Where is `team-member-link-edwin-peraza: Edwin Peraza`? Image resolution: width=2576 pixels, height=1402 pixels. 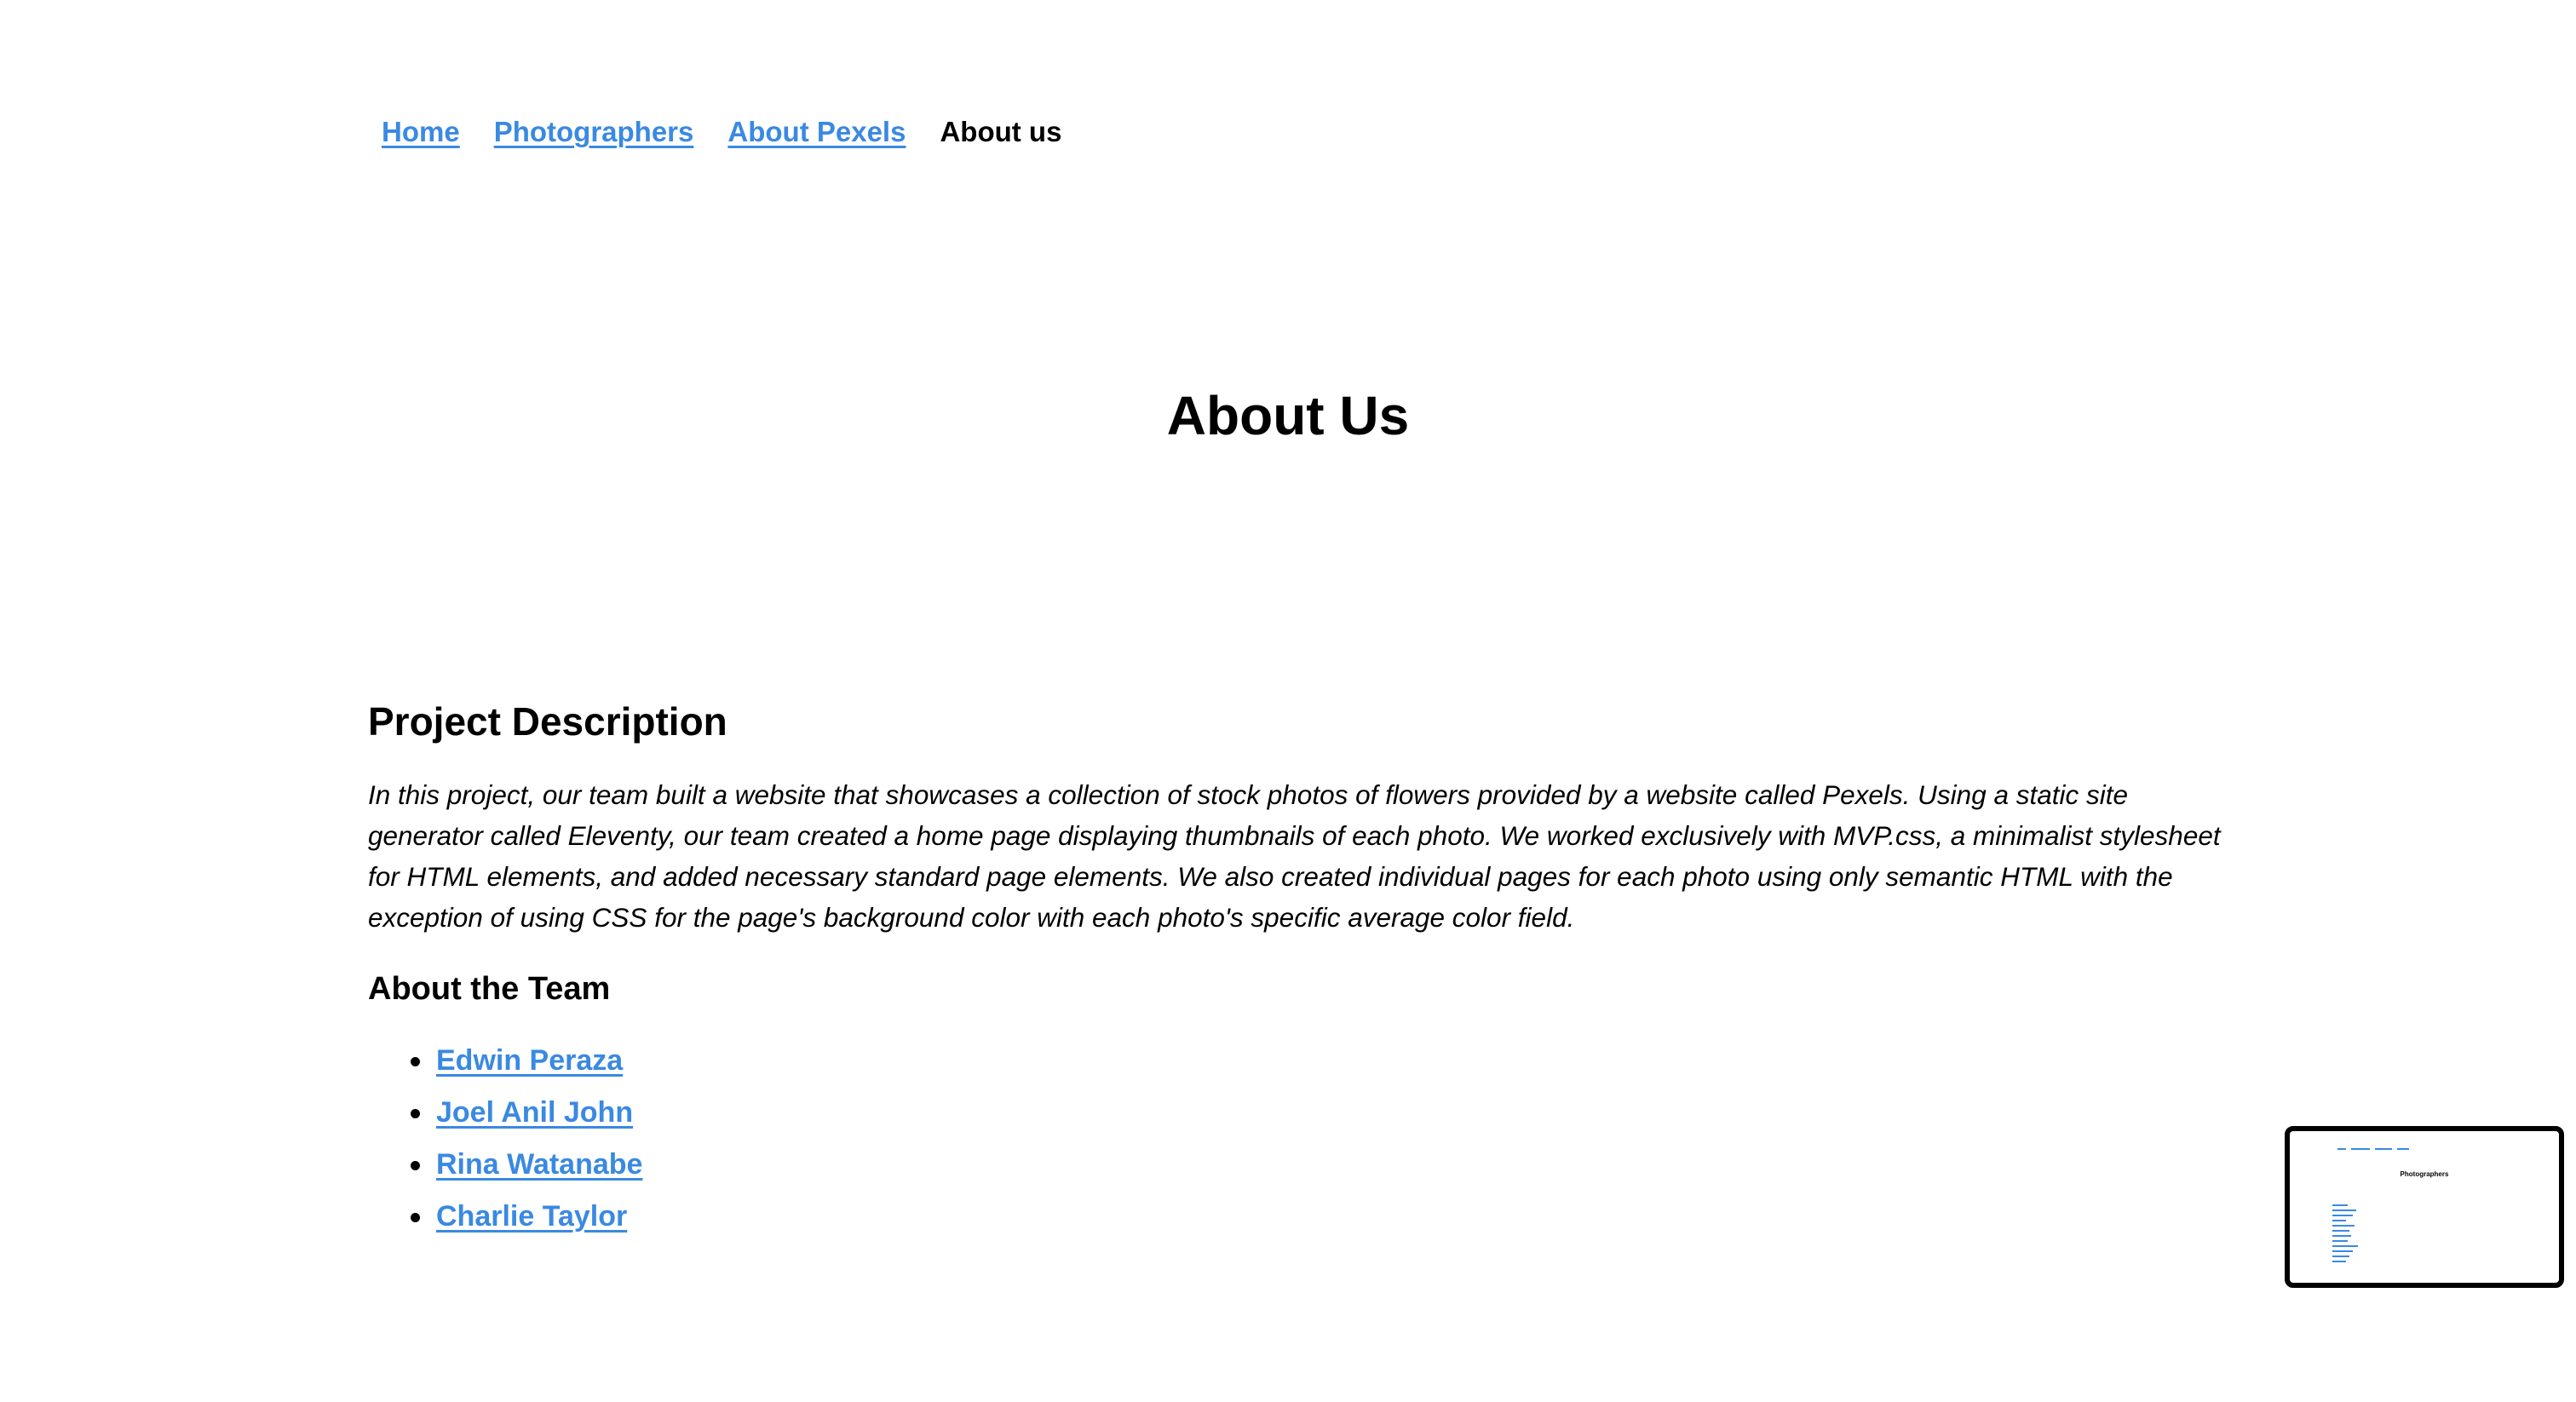
team-member-link-edwin-peraza: Edwin Peraza is located at coordinates (530, 1060).